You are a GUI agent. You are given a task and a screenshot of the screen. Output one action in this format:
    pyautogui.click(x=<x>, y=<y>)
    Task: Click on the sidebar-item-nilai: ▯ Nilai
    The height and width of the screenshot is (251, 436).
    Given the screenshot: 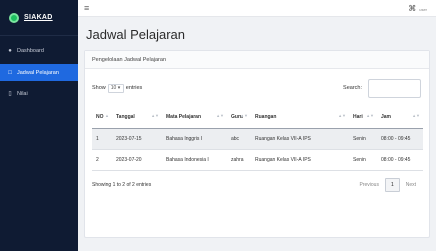 What is the action you would take?
    pyautogui.click(x=39, y=93)
    